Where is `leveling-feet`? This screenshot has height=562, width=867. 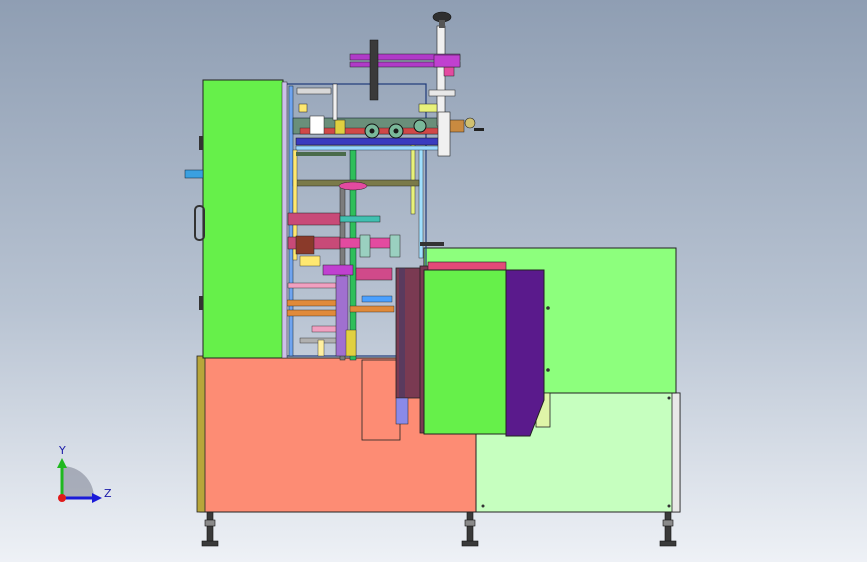
leveling-feet is located at coordinates (439, 529).